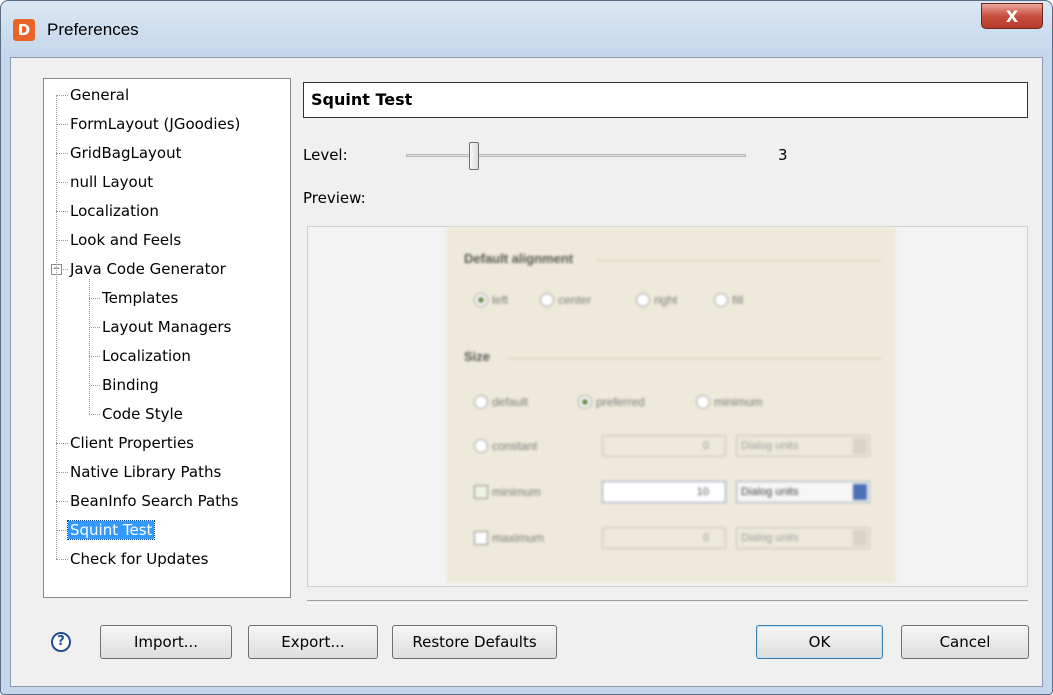  I want to click on maximum-checkbox, so click(481, 538).